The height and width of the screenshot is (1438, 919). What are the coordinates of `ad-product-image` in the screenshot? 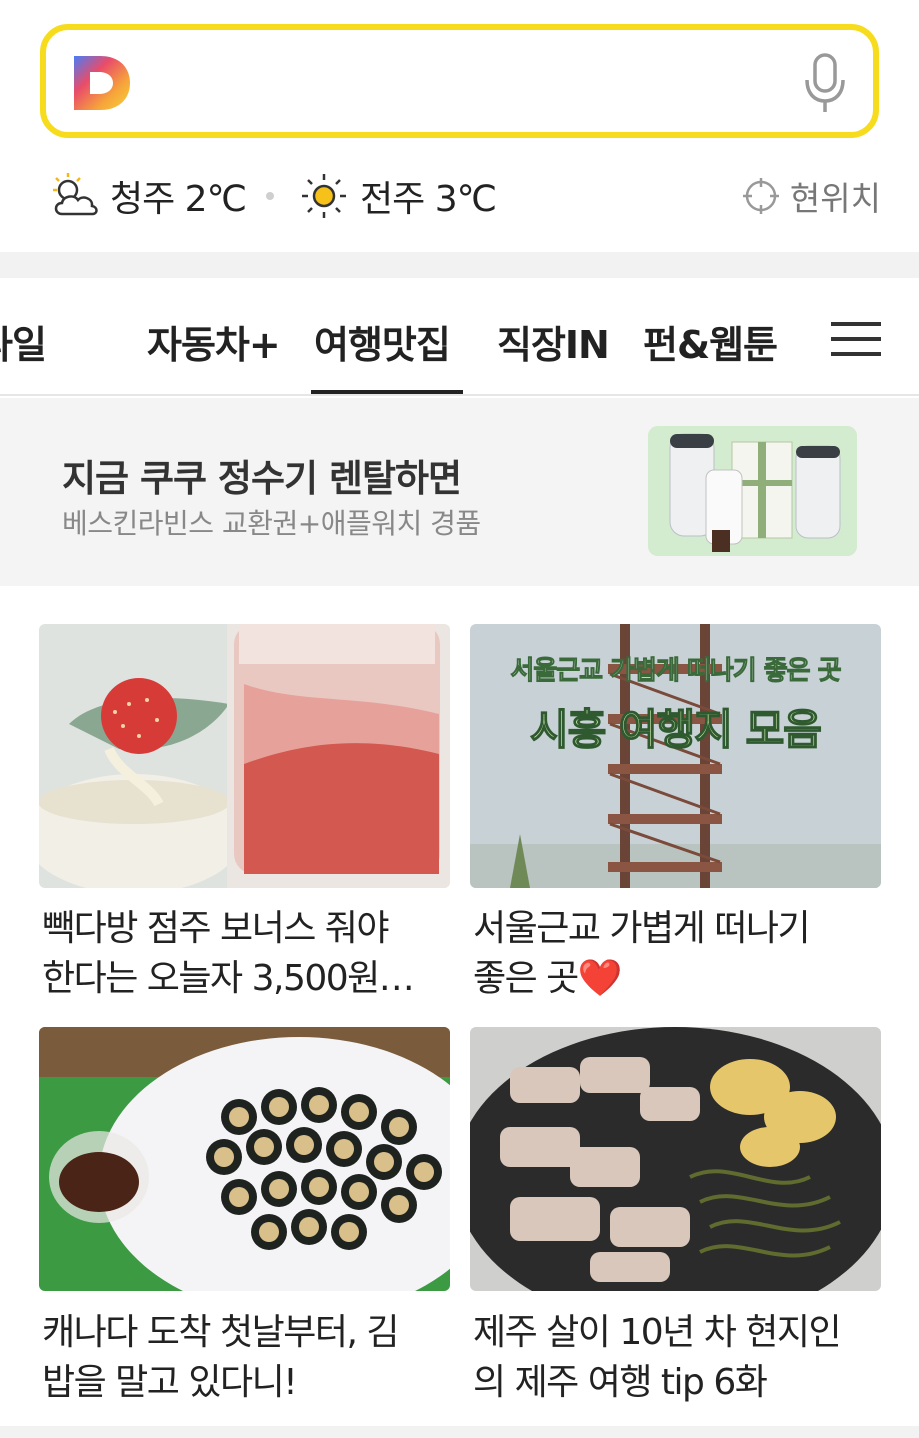 It's located at (752, 491).